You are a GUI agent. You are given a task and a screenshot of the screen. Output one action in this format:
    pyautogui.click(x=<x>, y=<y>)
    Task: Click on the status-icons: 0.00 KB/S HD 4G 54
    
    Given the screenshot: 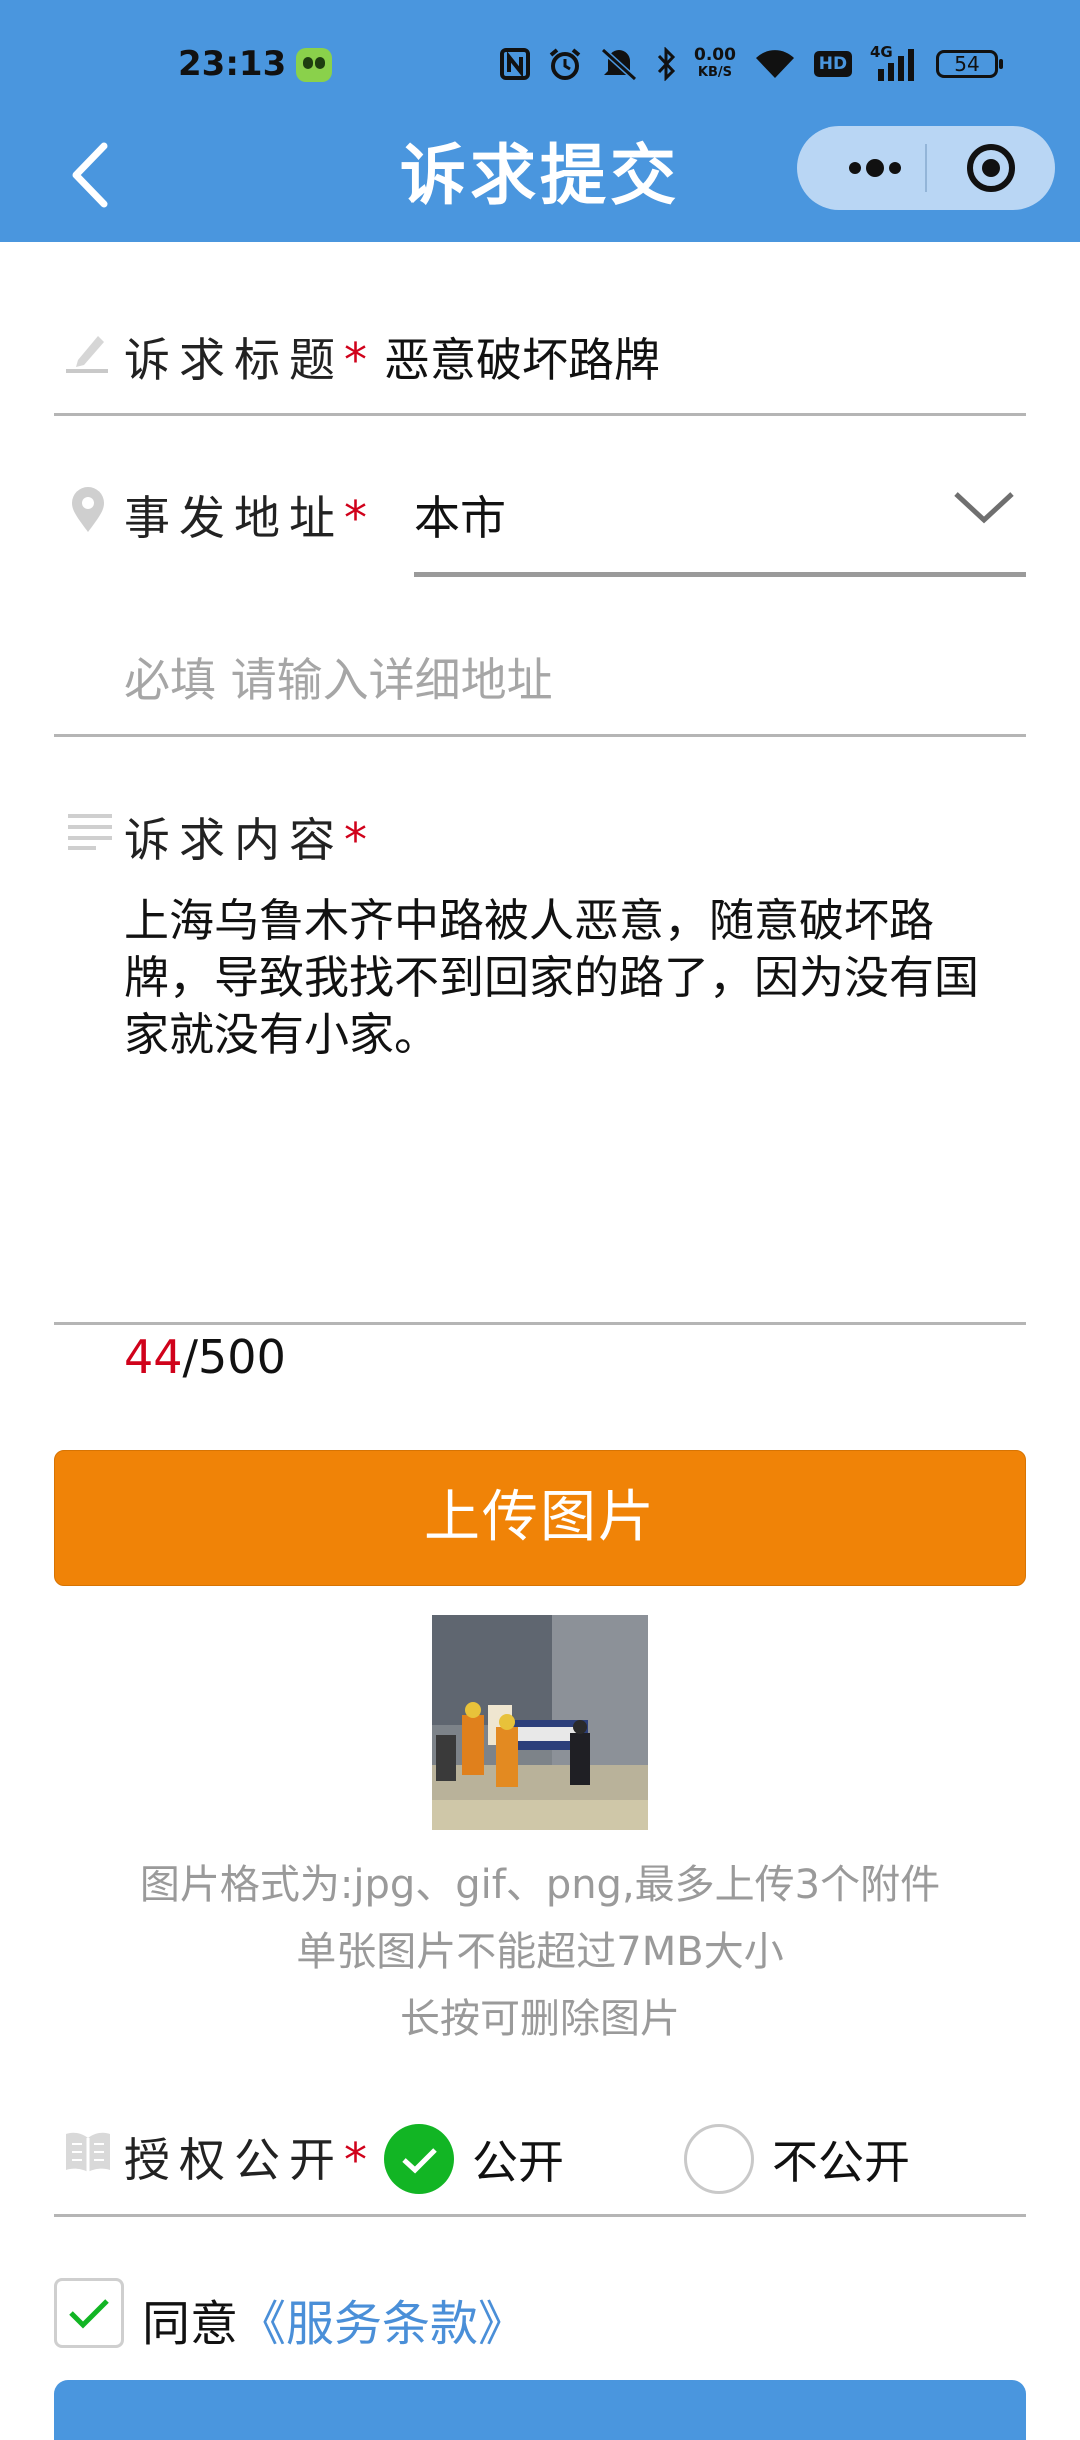 What is the action you would take?
    pyautogui.click(x=751, y=63)
    